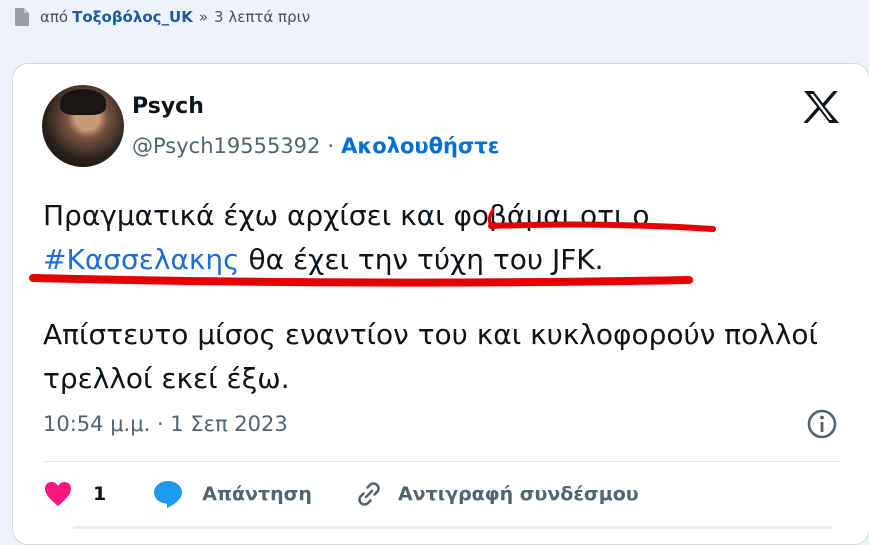  I want to click on link-icon, so click(369, 494).